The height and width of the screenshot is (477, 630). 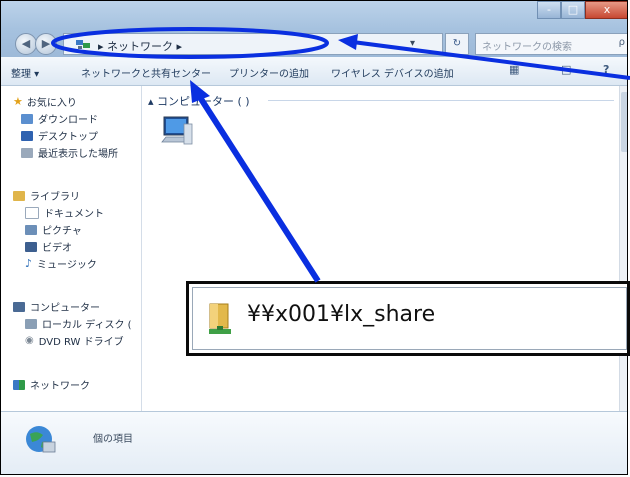 I want to click on window-controls: - □ x, so click(x=582, y=10).